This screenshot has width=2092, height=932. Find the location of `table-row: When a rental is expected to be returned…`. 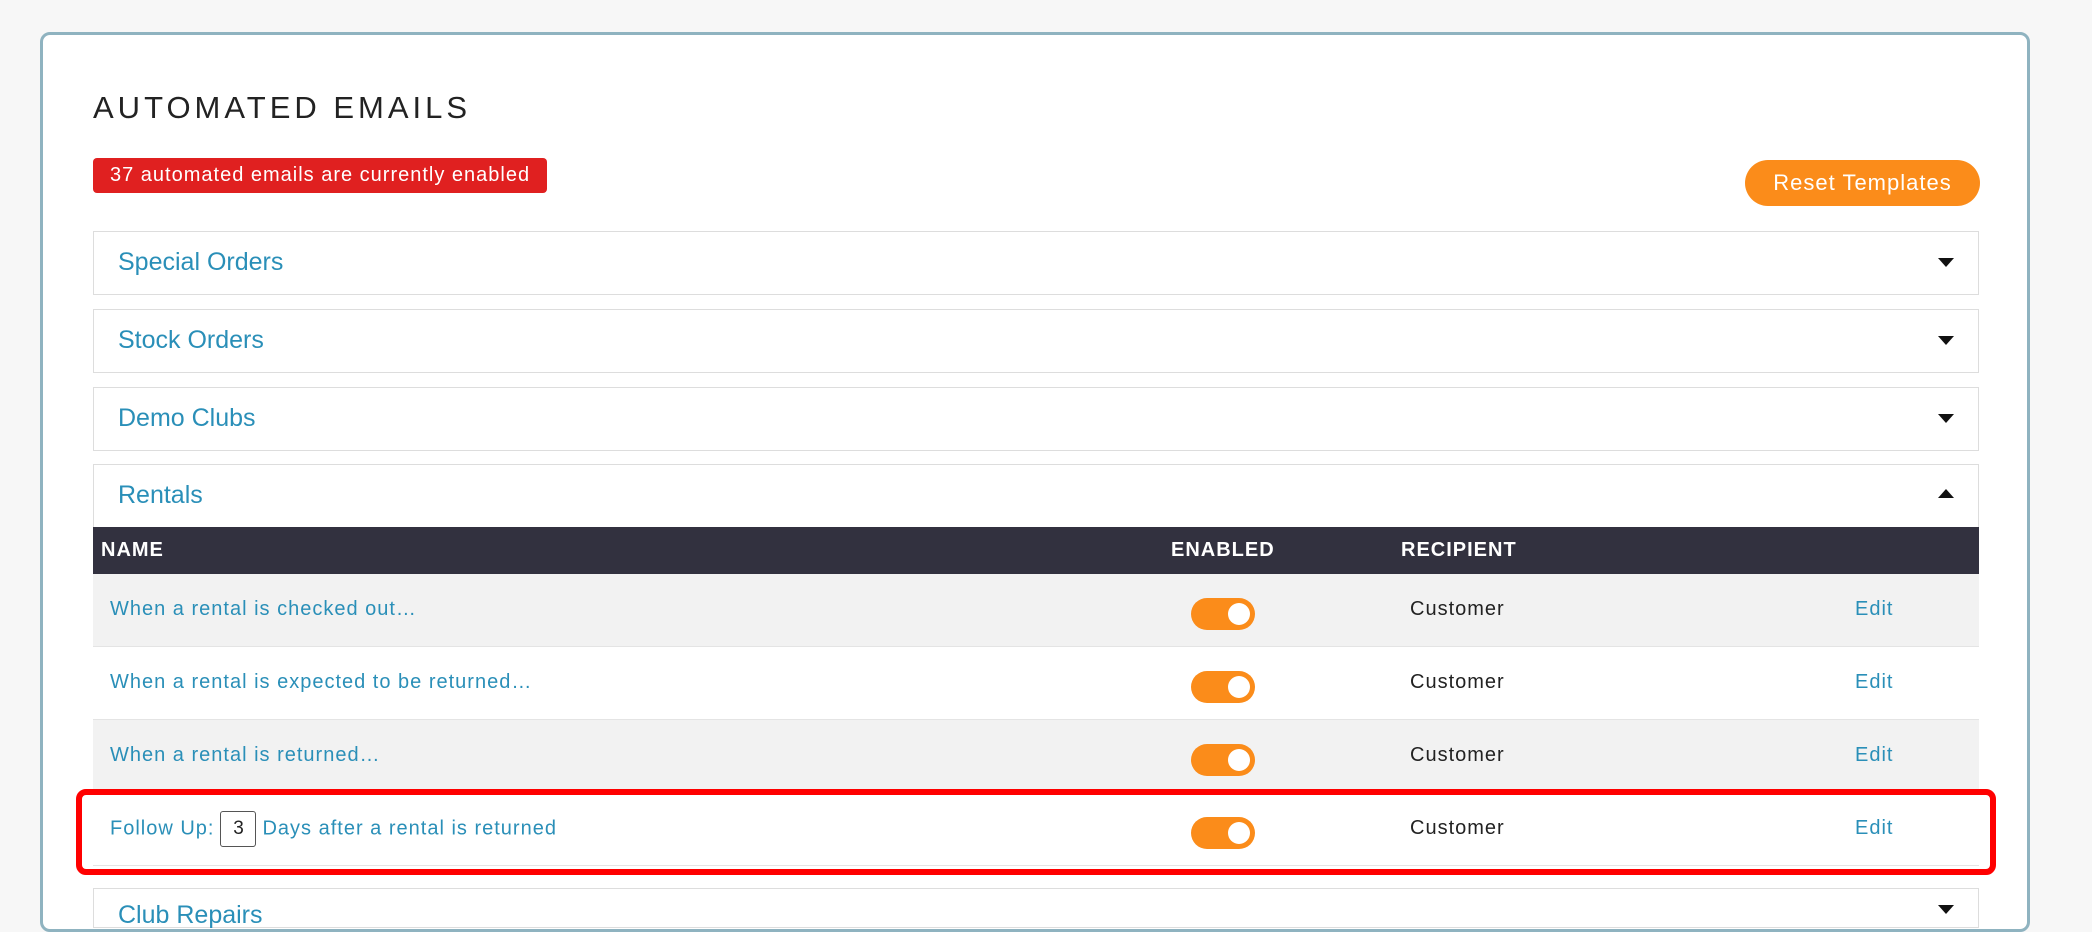

table-row: When a rental is expected to be returned… is located at coordinates (1036, 683).